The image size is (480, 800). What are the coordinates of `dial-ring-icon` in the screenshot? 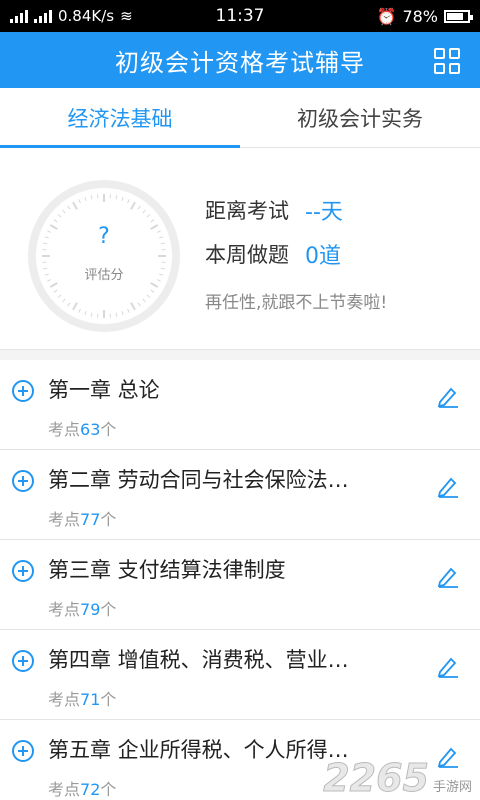 It's located at (104, 256).